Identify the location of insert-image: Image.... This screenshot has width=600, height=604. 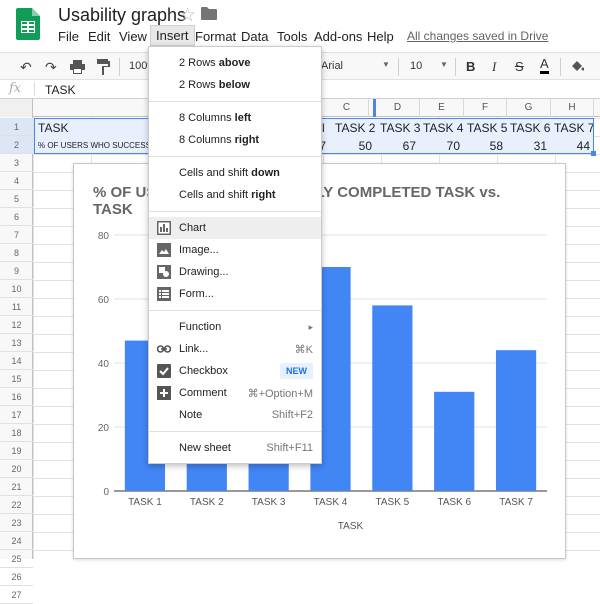
(235, 250).